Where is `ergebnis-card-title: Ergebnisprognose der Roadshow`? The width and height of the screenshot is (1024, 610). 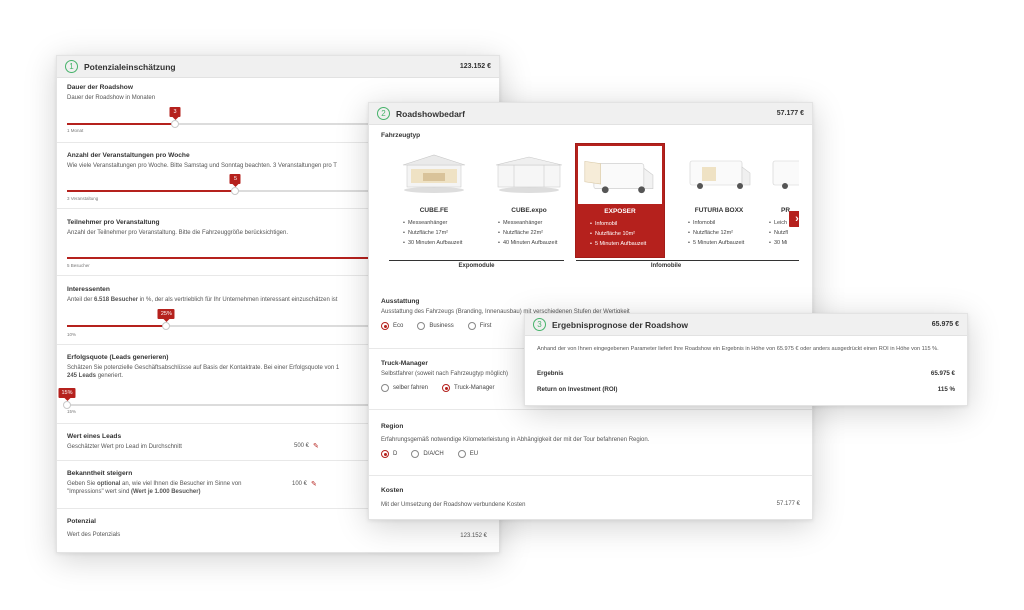 ergebnis-card-title: Ergebnisprognose der Roadshow is located at coordinates (620, 324).